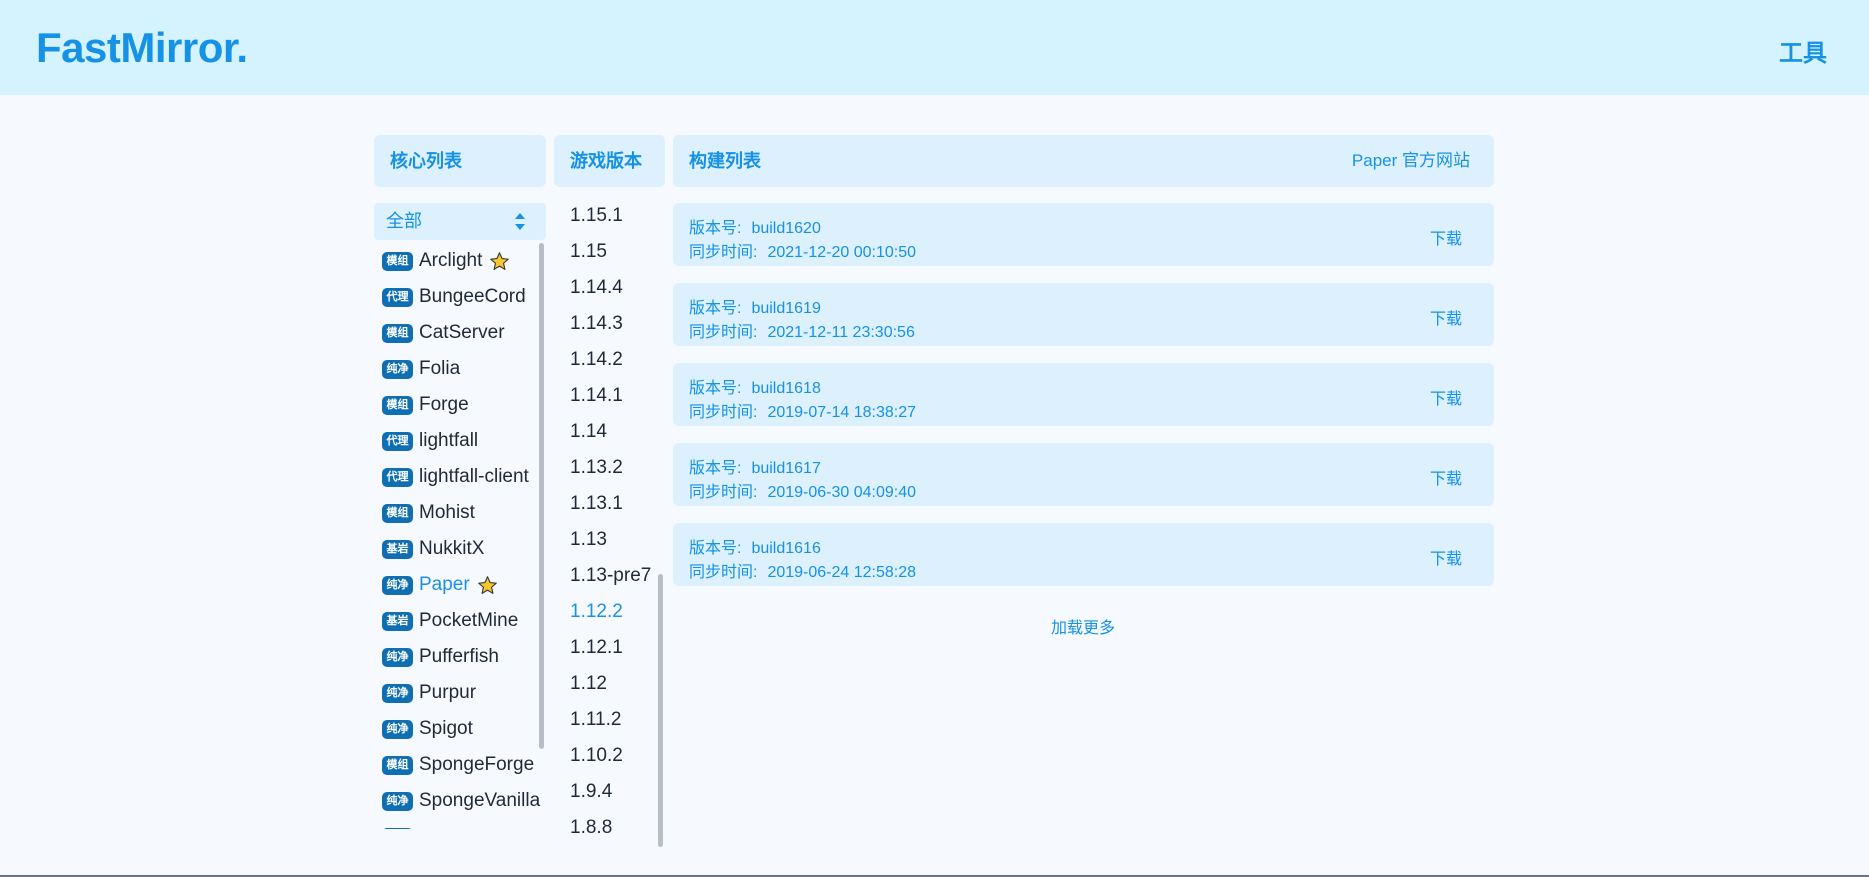 This screenshot has height=877, width=1869. I want to click on core-item-folia: 纯净 Folia, so click(421, 369).